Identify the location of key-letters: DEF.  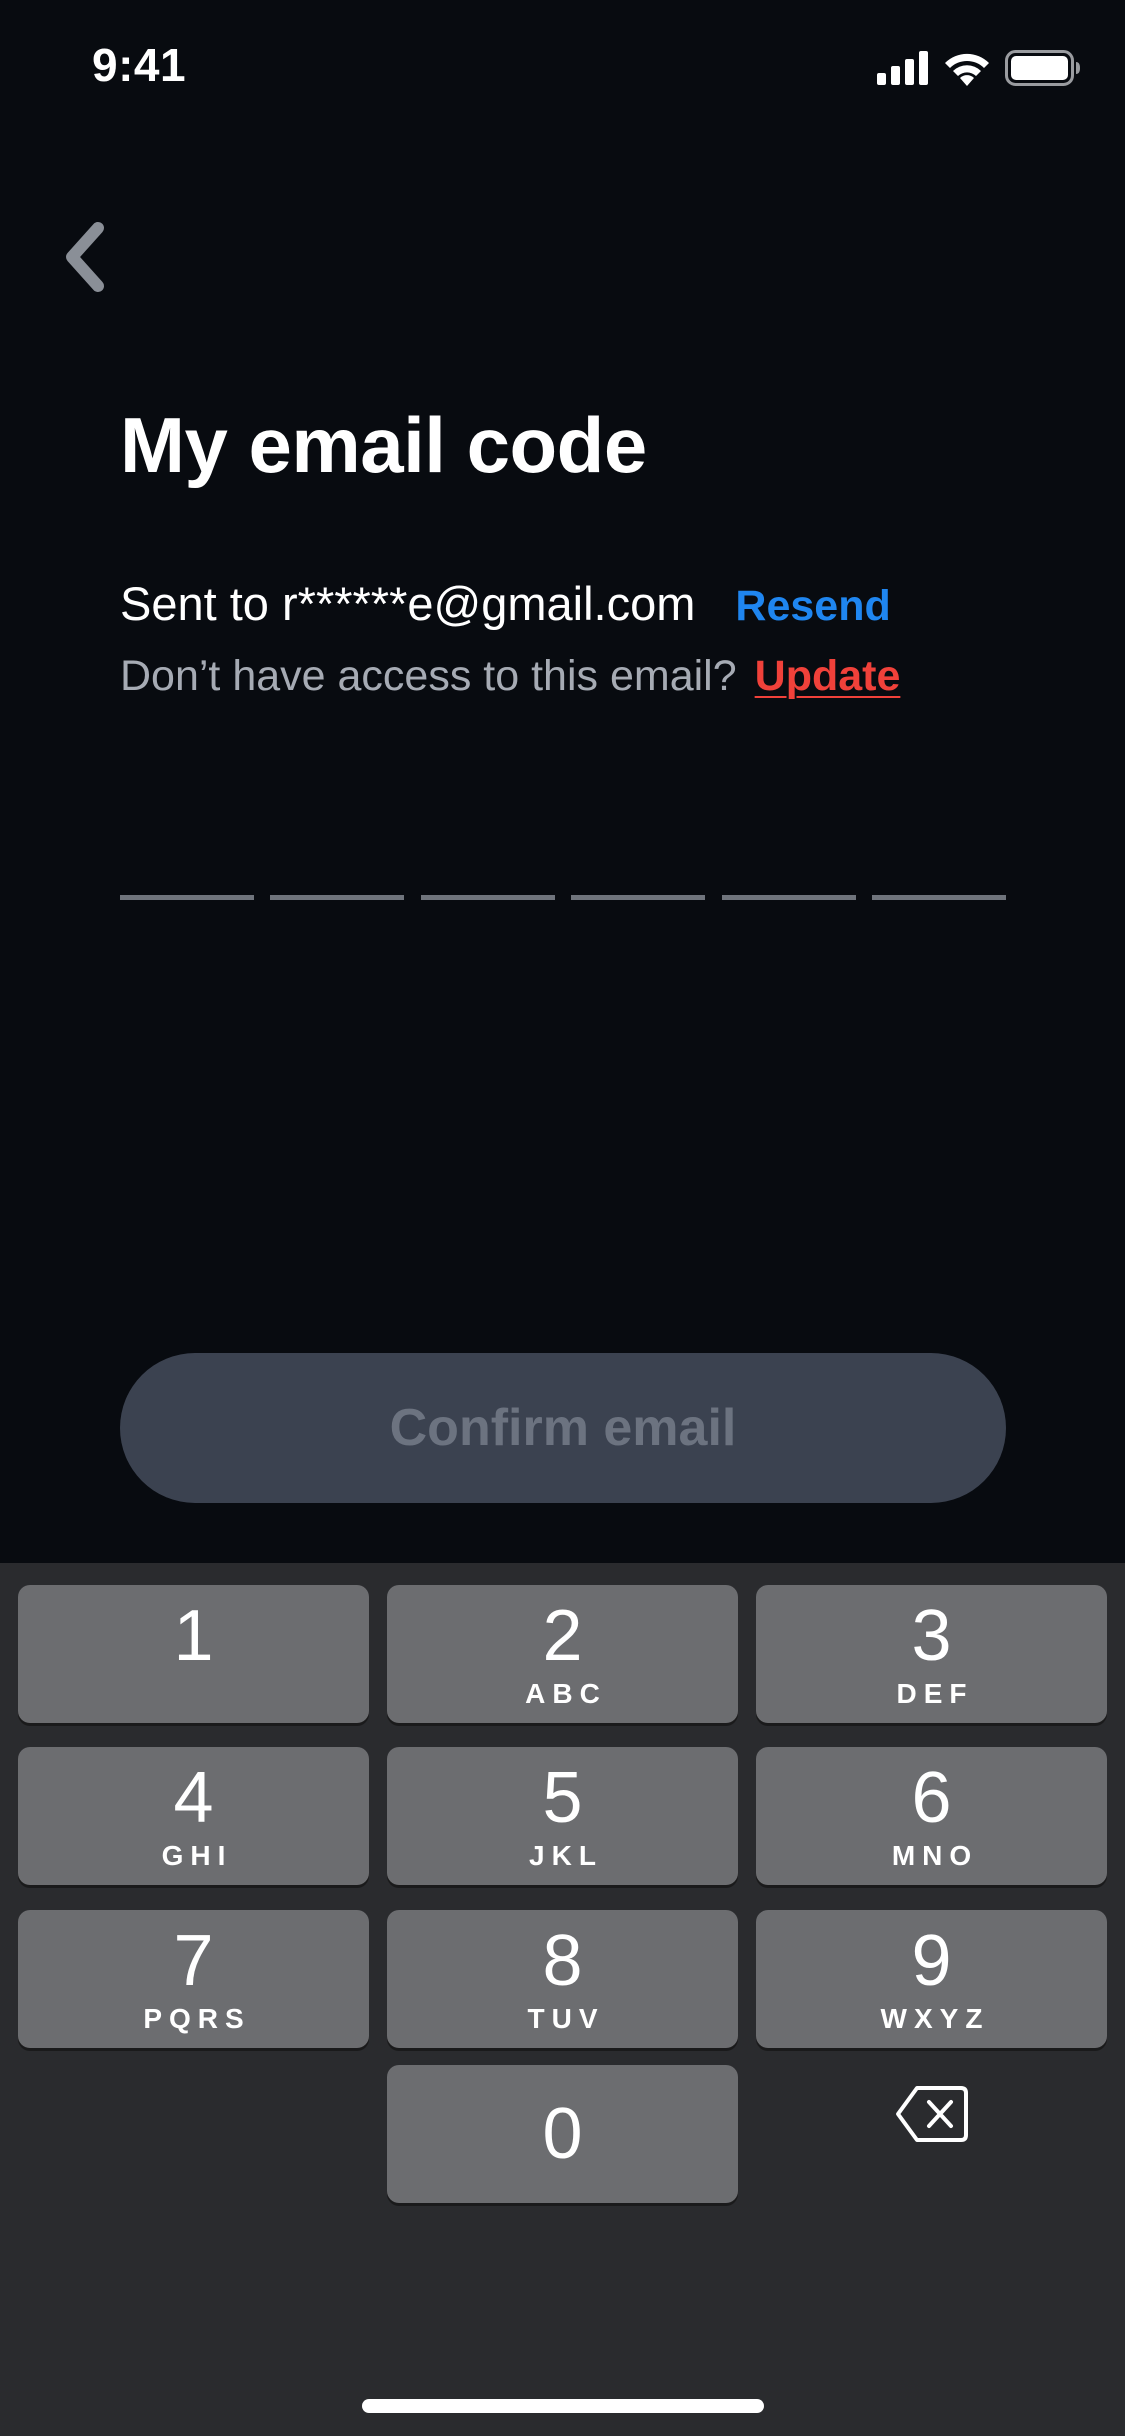
(935, 1693).